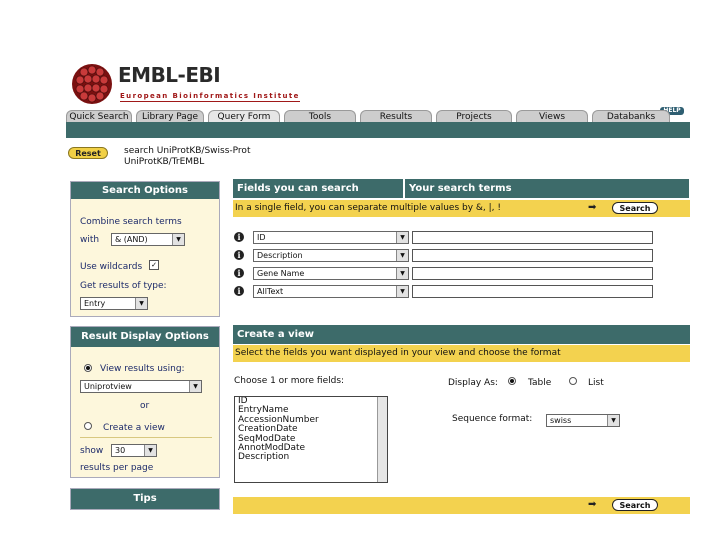 Image resolution: width=720 pixels, height=540 pixels. Describe the element at coordinates (378, 130) in the screenshot. I see `tab-underline-bar` at that location.